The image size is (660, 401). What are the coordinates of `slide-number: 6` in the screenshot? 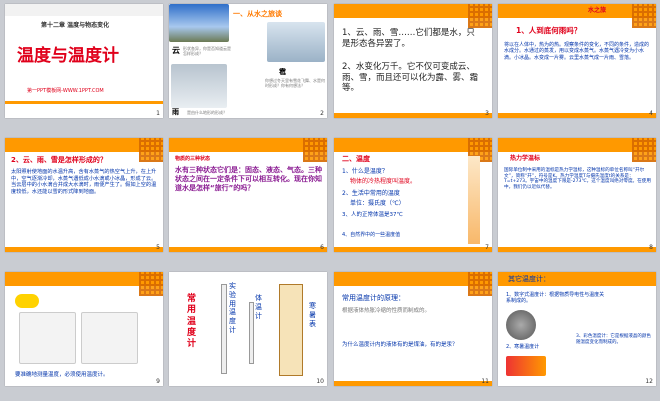 It's located at (322, 247).